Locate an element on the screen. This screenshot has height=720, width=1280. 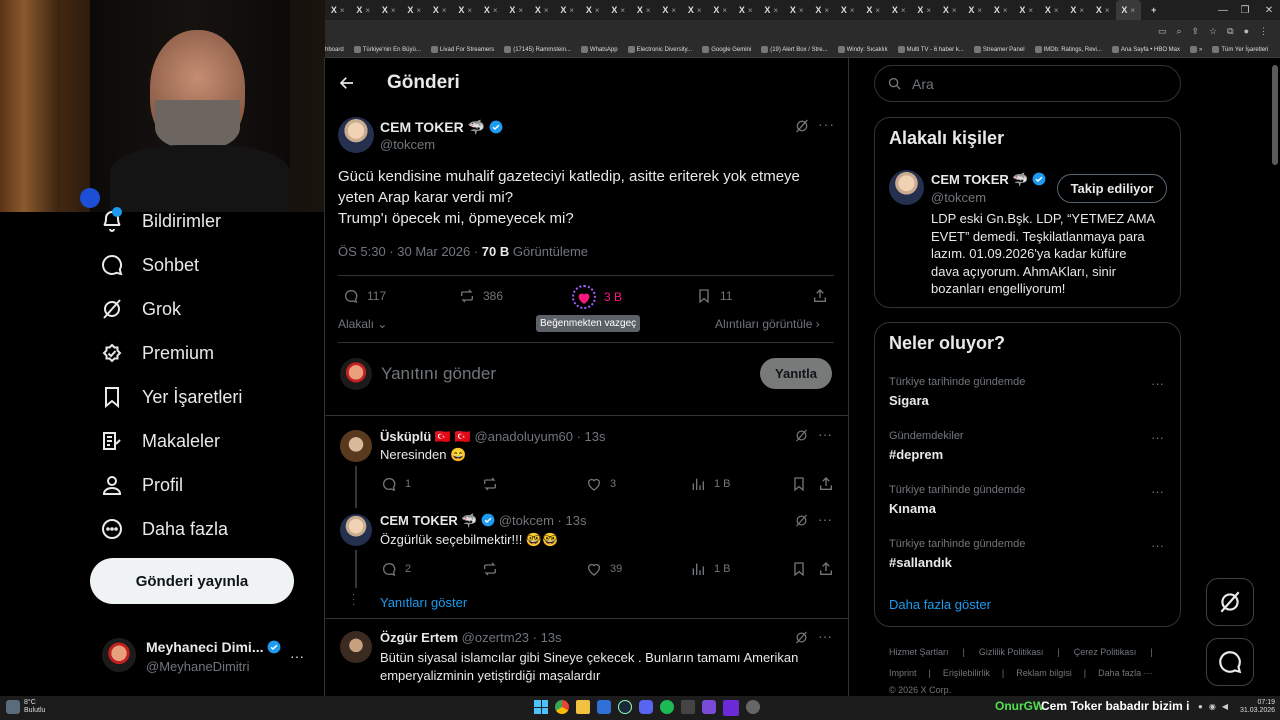
bookmark-item: Streamer Panel is located at coordinates (999, 49).